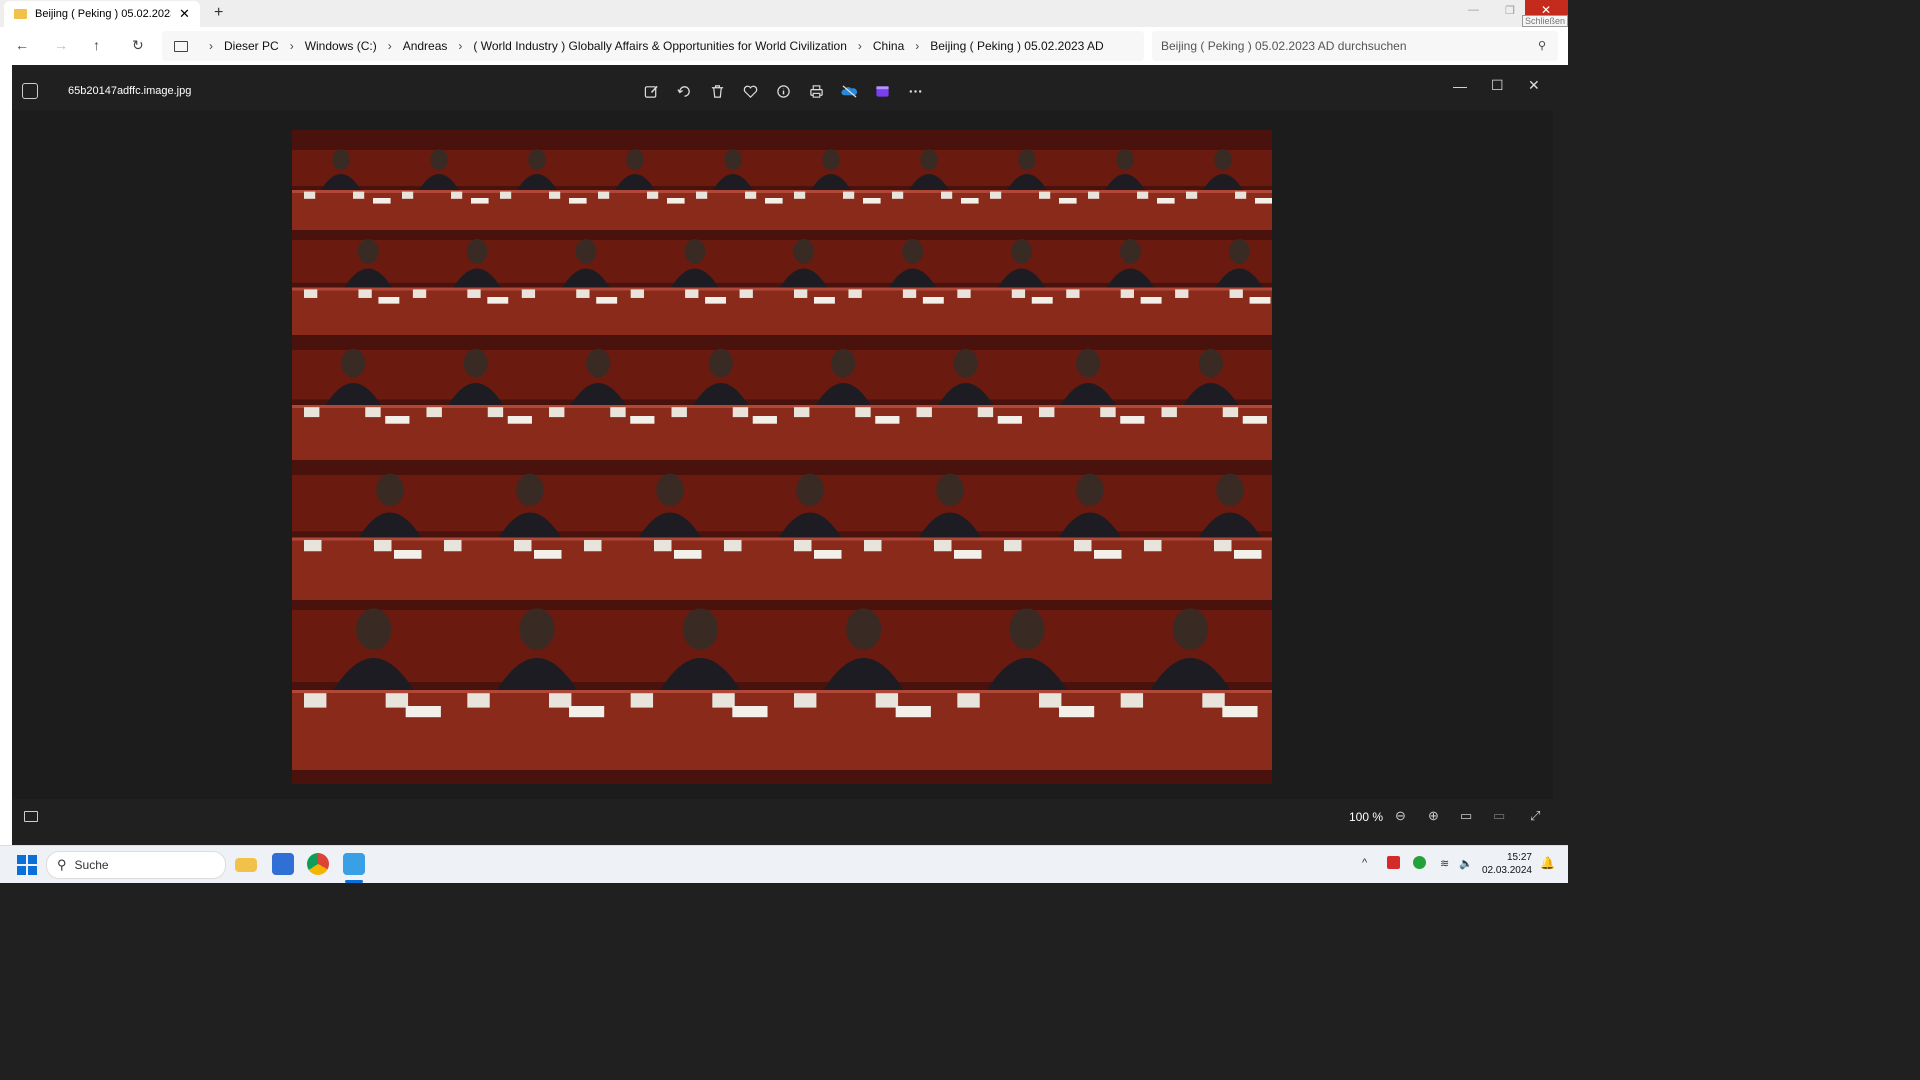 This screenshot has width=1920, height=1080. I want to click on breadcrumb-item: Beijing ( Peking ) 05.02.2023 AD, so click(1016, 46).